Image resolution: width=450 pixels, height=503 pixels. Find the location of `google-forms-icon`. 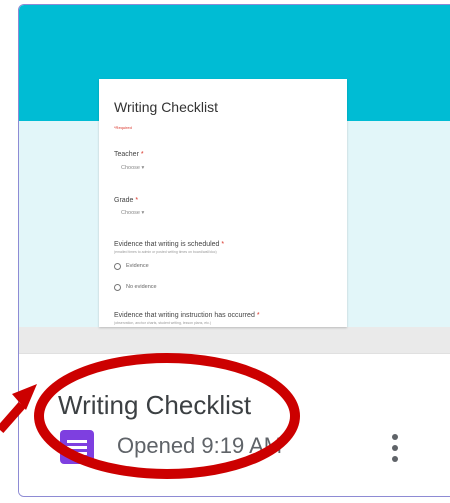

google-forms-icon is located at coordinates (77, 447).